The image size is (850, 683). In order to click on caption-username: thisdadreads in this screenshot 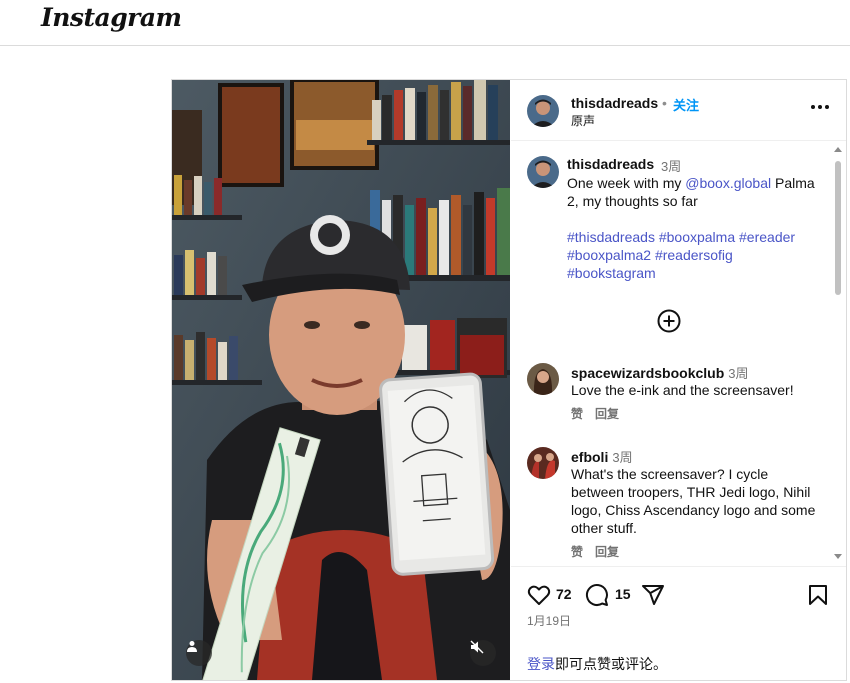, I will do `click(610, 164)`.